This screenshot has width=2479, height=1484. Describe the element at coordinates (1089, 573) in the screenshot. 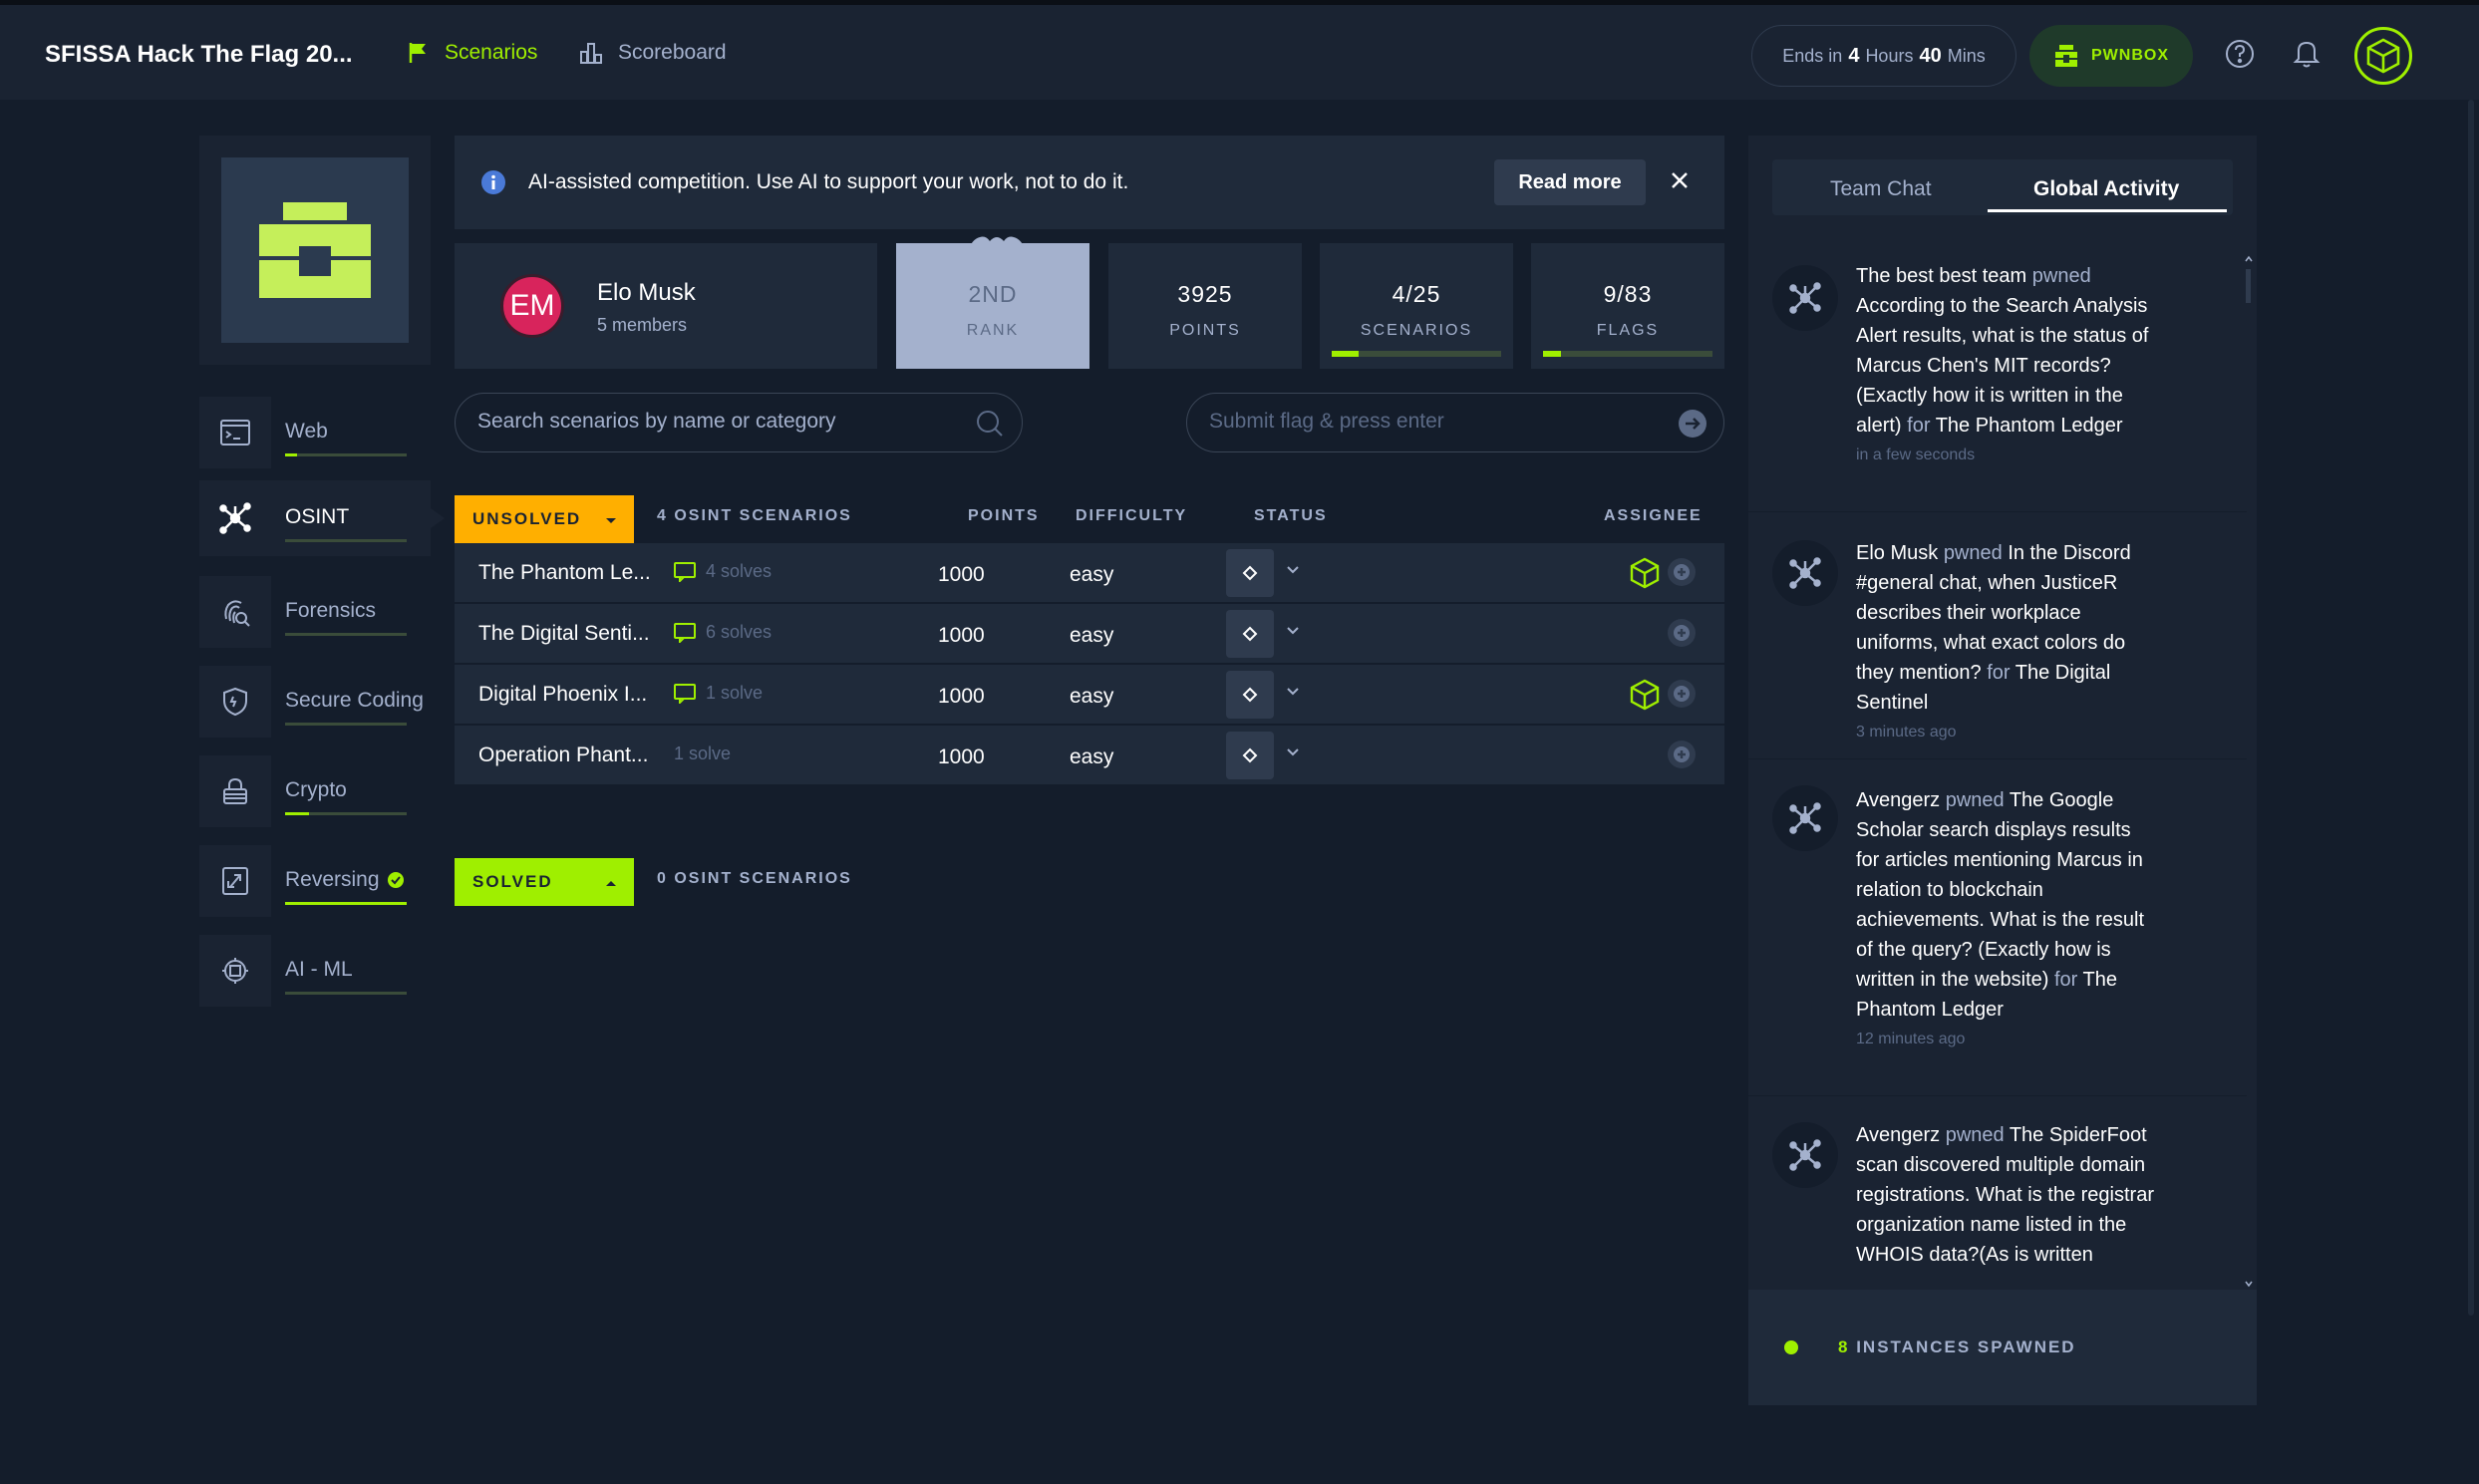

I see `table-row: The Phantom Le... 4 solves 1000 easy` at that location.